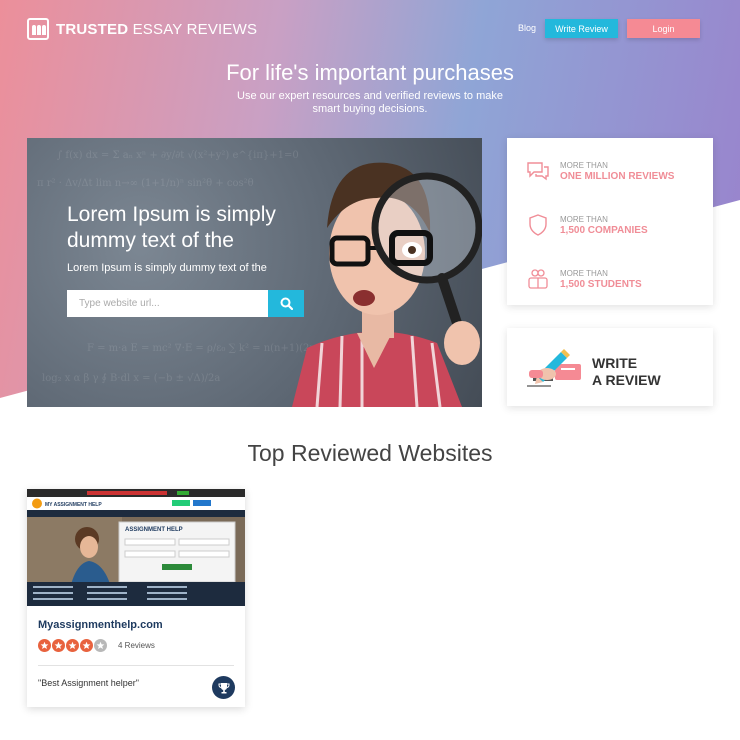 The image size is (740, 740). What do you see at coordinates (370, 72) in the screenshot?
I see `hero-title: For life's important purchases` at bounding box center [370, 72].